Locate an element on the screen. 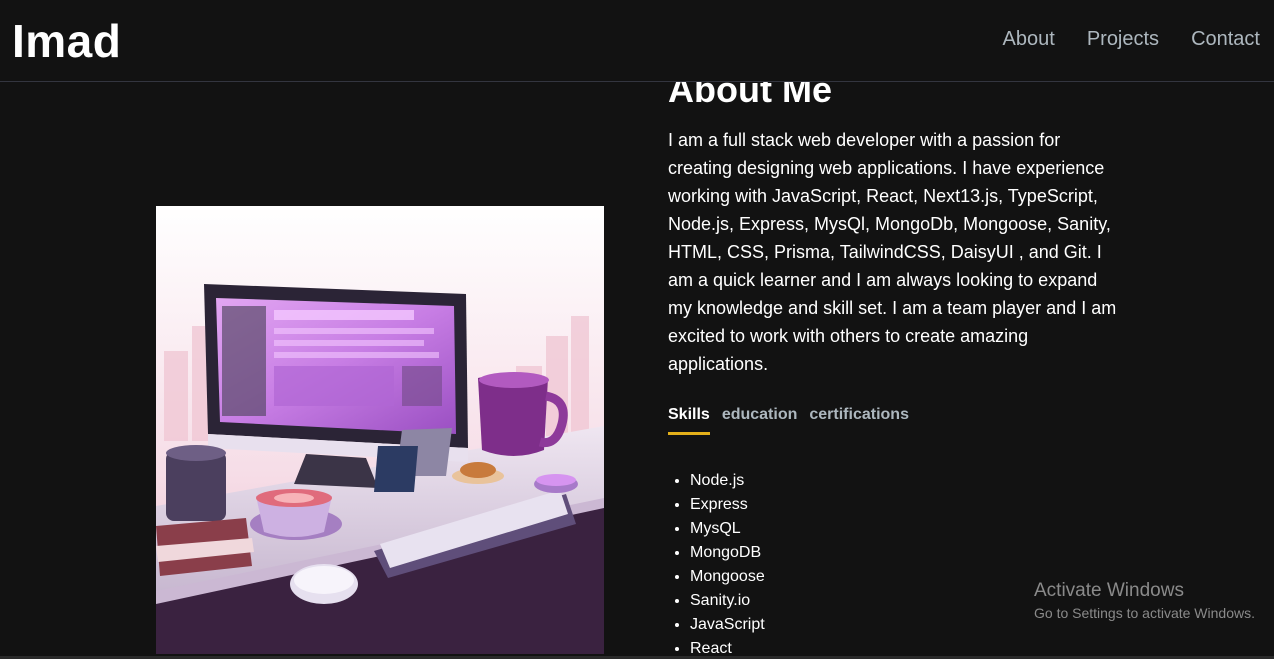 The width and height of the screenshot is (1274, 659). navbar: Imad About Projects Contact is located at coordinates (637, 41).